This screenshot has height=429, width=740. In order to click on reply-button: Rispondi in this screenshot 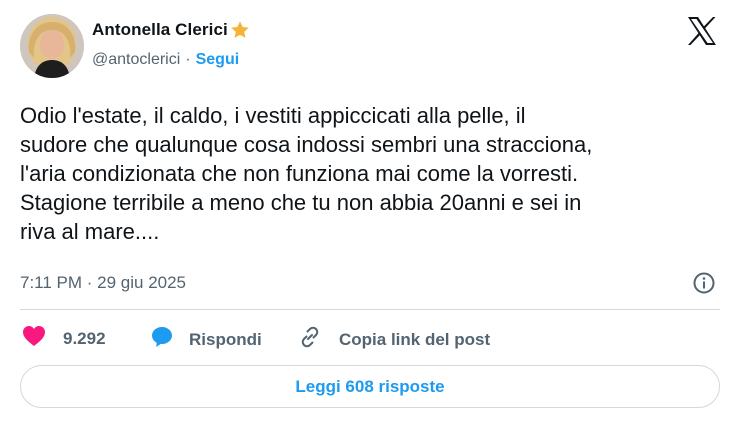, I will do `click(206, 339)`.